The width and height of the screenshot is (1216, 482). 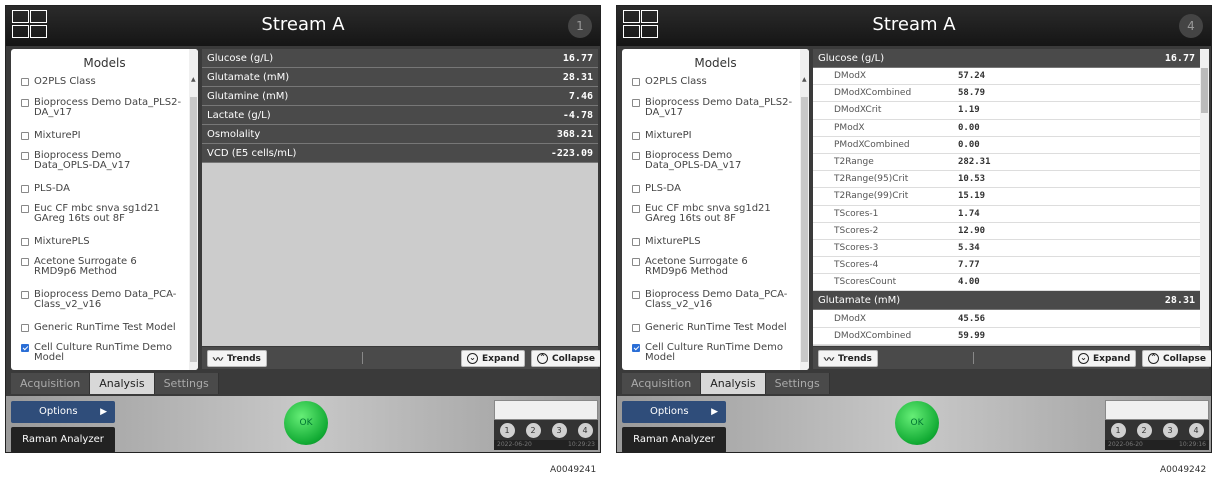 What do you see at coordinates (58, 411) in the screenshot?
I see `options-label: Options` at bounding box center [58, 411].